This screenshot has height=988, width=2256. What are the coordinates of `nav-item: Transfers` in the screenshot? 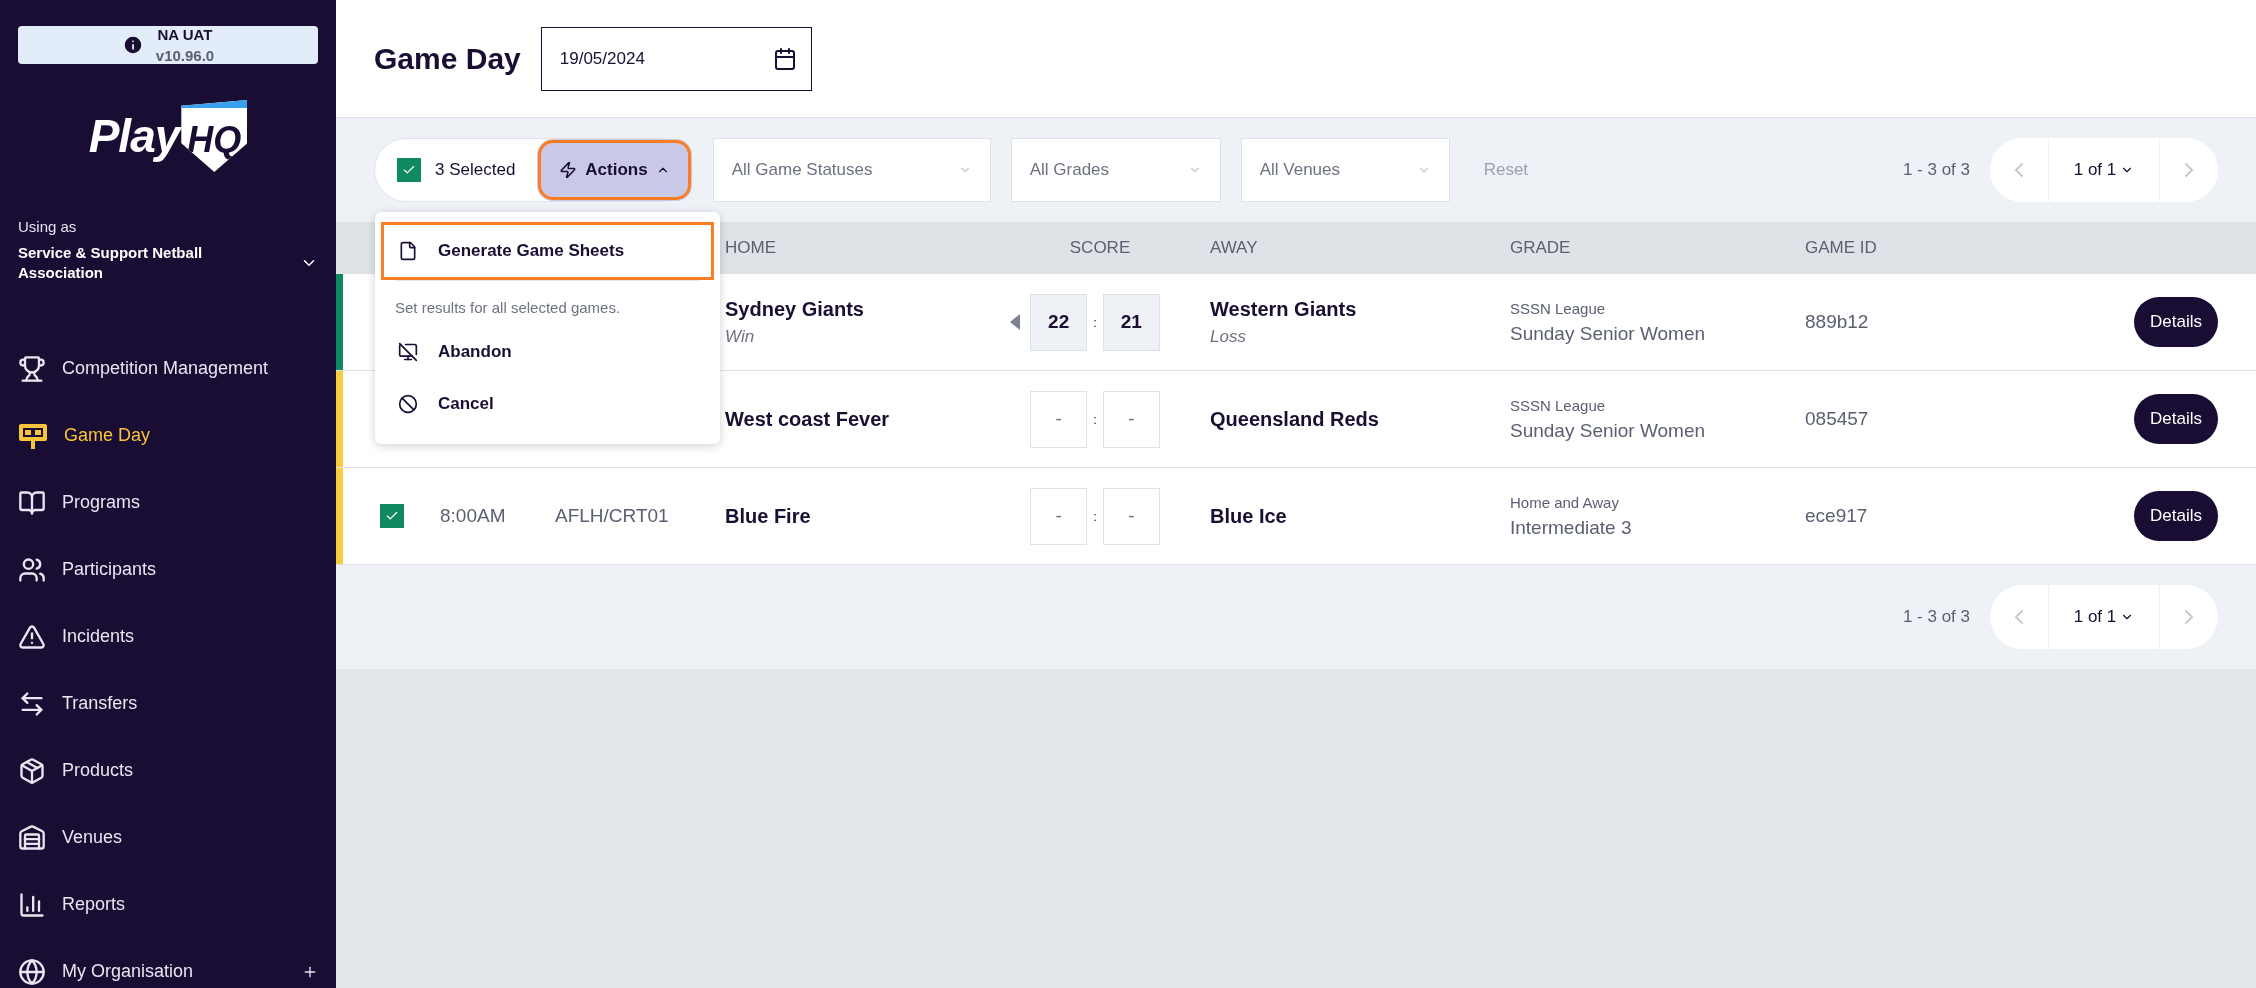 It's located at (168, 703).